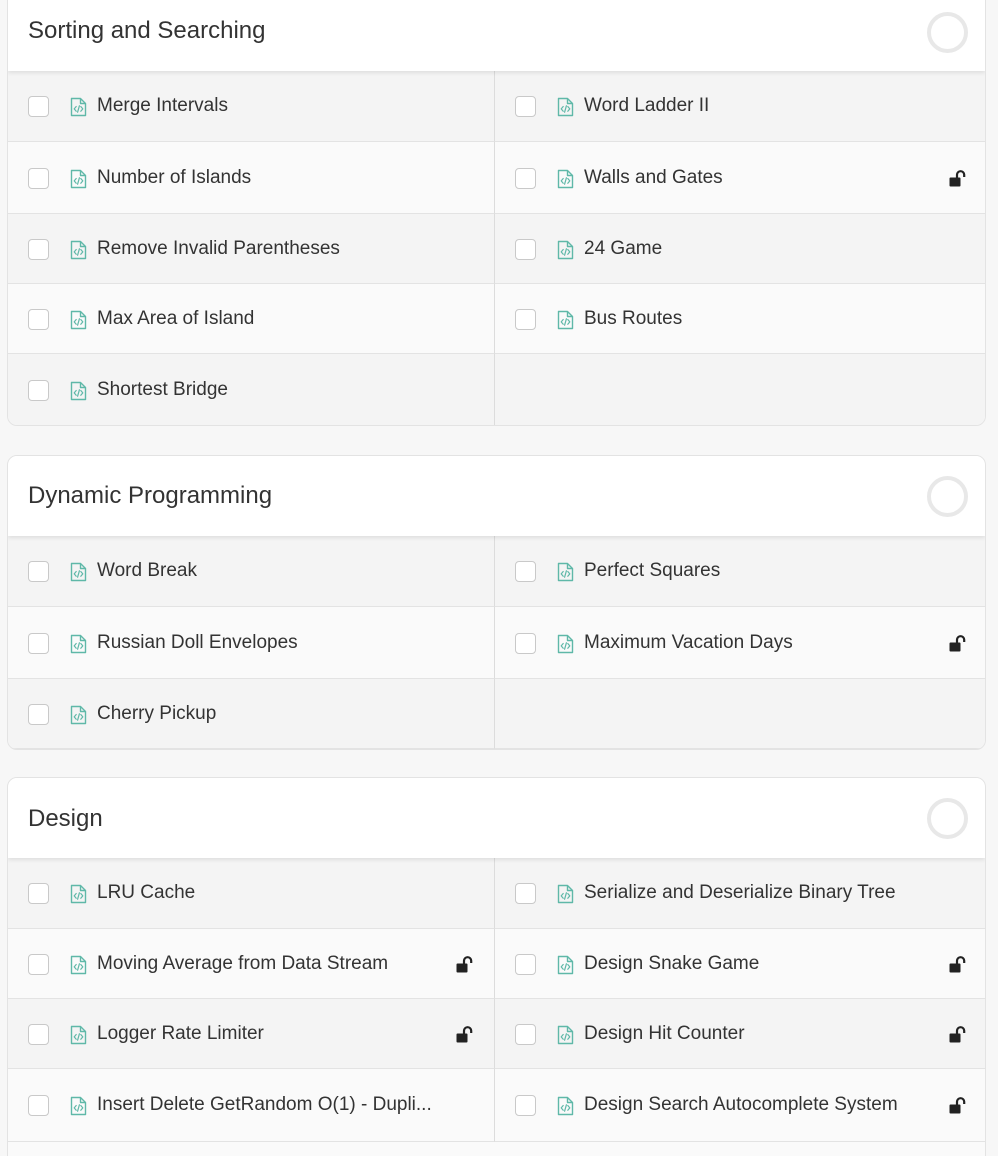 The height and width of the screenshot is (1156, 998). Describe the element at coordinates (646, 106) in the screenshot. I see `problem-title-link: Word Ladder II` at that location.